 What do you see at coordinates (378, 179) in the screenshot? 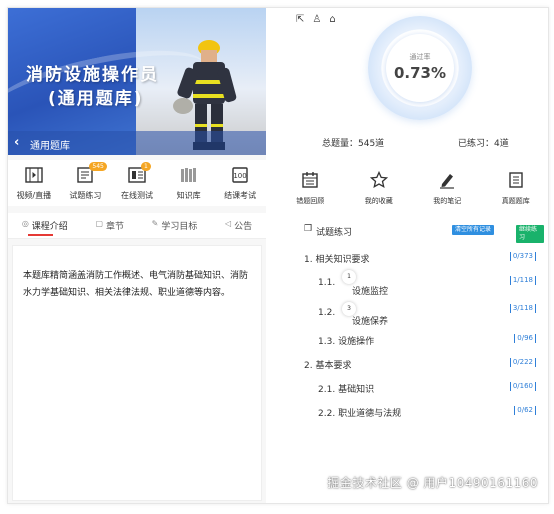
I see `star-icon` at bounding box center [378, 179].